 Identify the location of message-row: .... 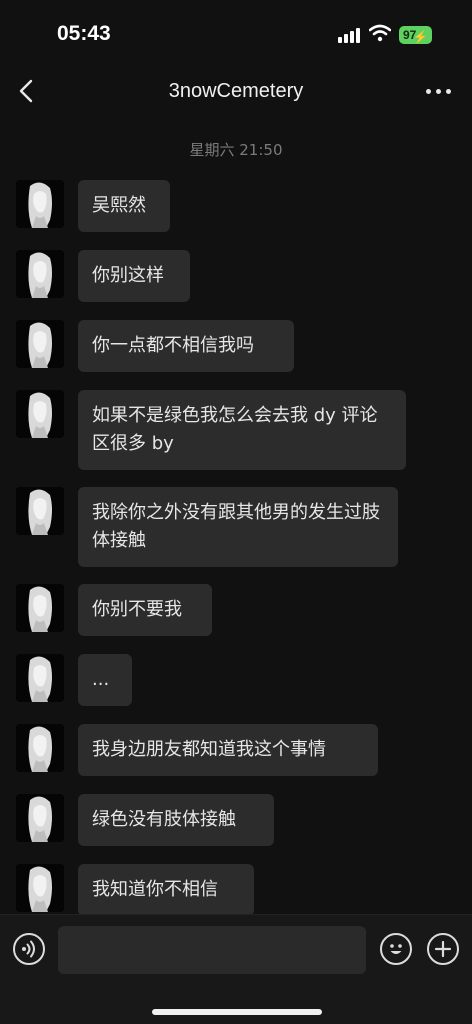
(236, 680).